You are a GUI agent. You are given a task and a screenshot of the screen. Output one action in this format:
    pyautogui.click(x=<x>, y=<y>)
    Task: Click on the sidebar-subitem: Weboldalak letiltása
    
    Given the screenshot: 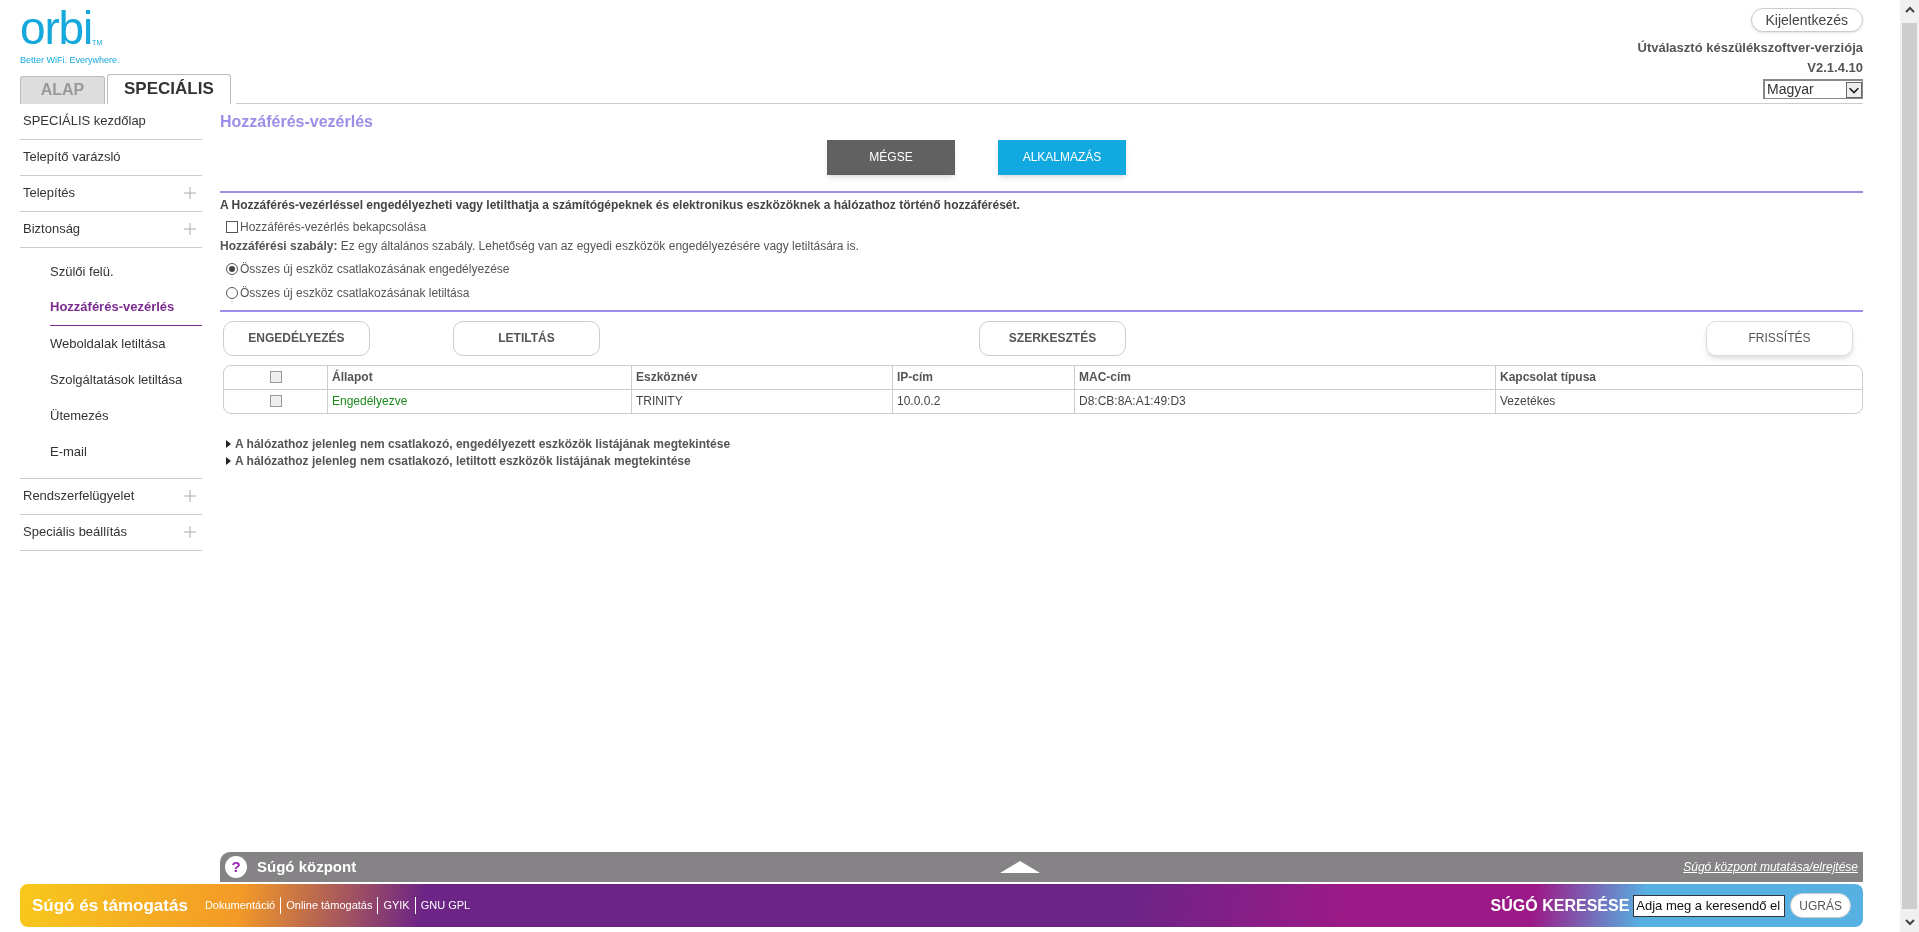 What is the action you would take?
    pyautogui.click(x=126, y=343)
    